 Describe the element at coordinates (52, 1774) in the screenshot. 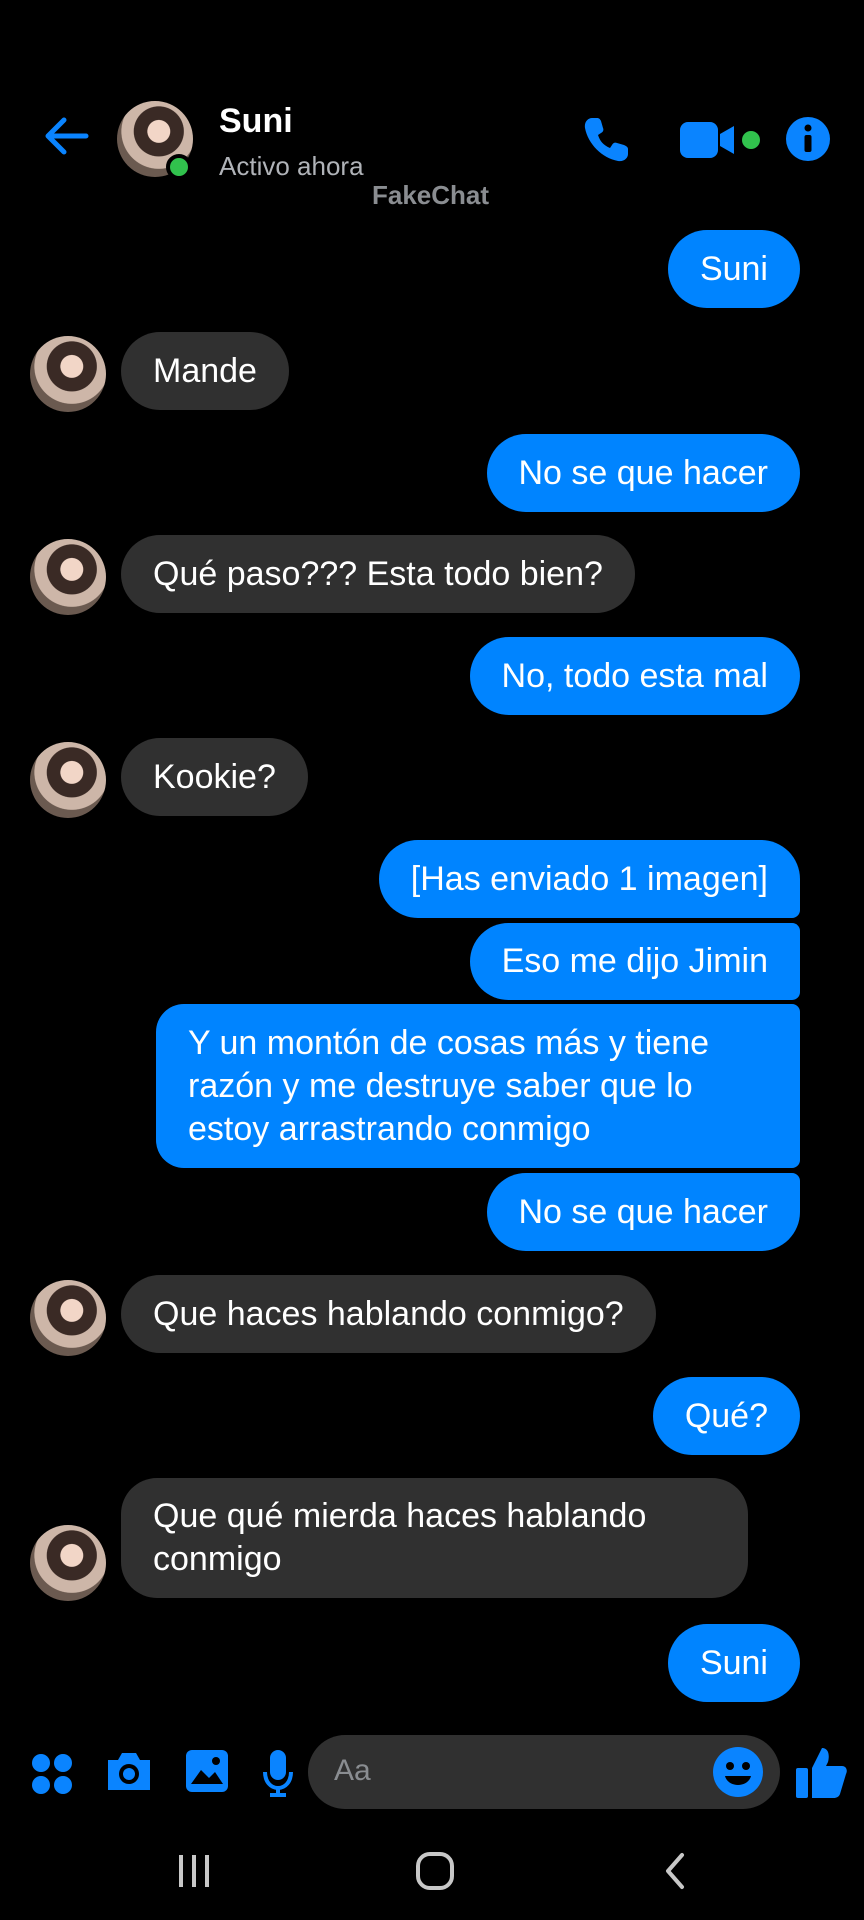

I see `apps-grid-icon` at that location.